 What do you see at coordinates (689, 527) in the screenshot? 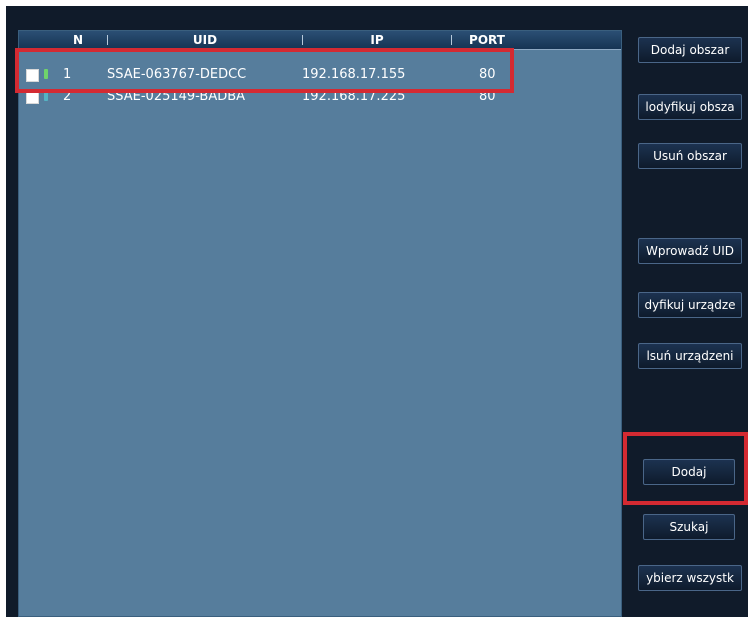
I see `search-devices-button: Szukaj` at bounding box center [689, 527].